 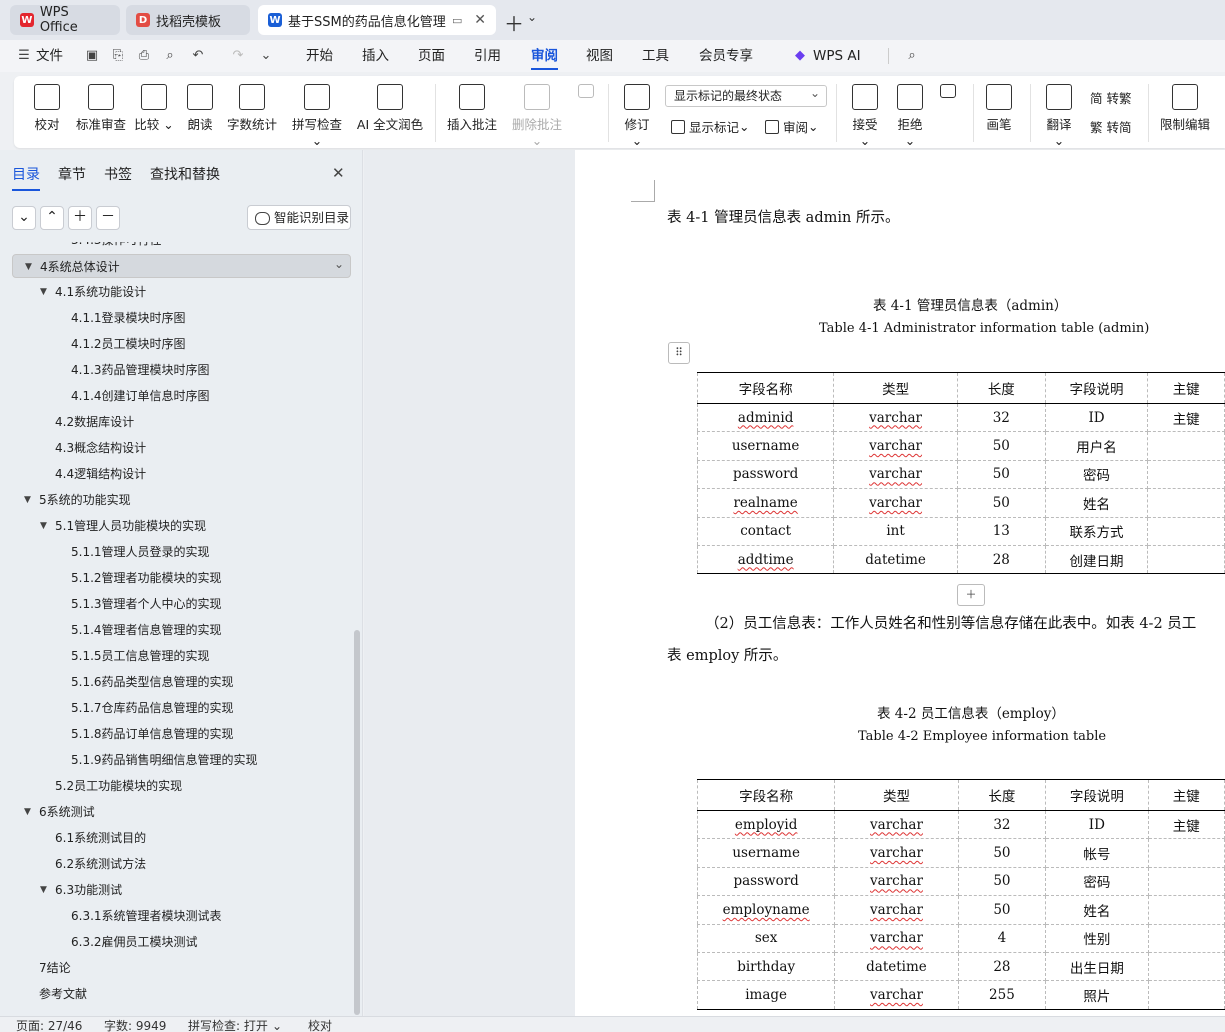 What do you see at coordinates (390, 107) in the screenshot?
I see `ai-polish-button: AI 全文润色` at bounding box center [390, 107].